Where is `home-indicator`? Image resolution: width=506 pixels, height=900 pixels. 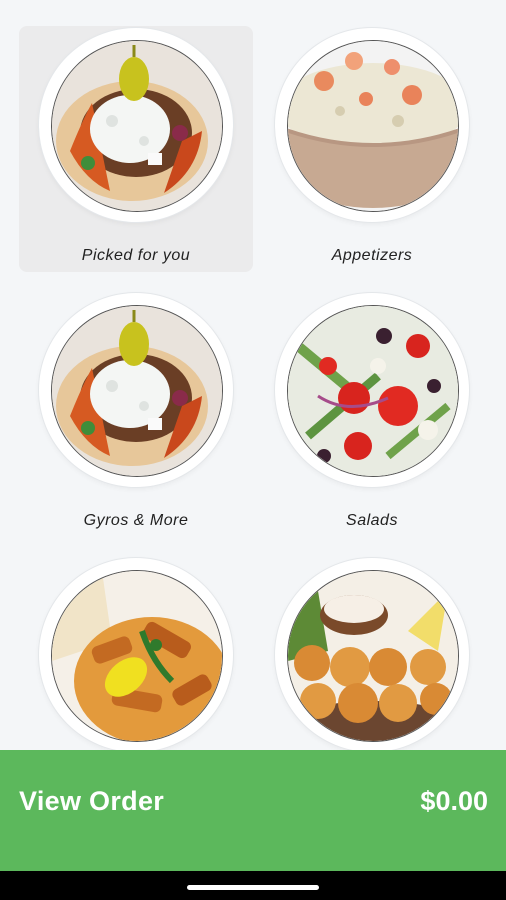
home-indicator is located at coordinates (253, 887).